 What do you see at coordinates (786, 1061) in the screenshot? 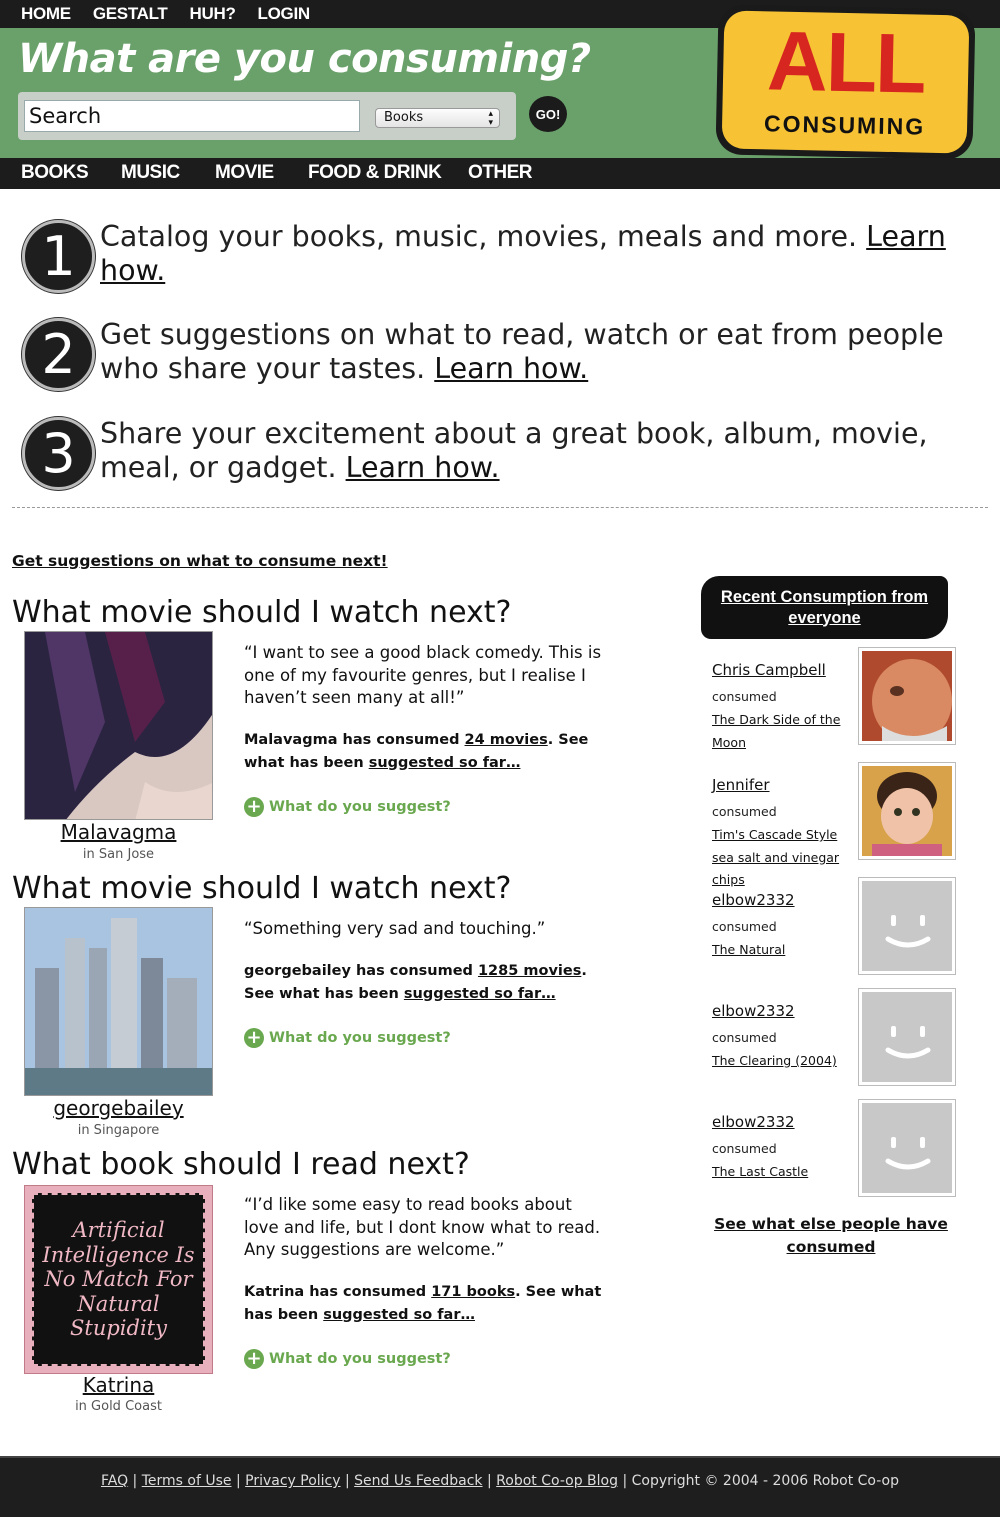
I see `feed-object-link: The Clearing (2004)` at bounding box center [786, 1061].